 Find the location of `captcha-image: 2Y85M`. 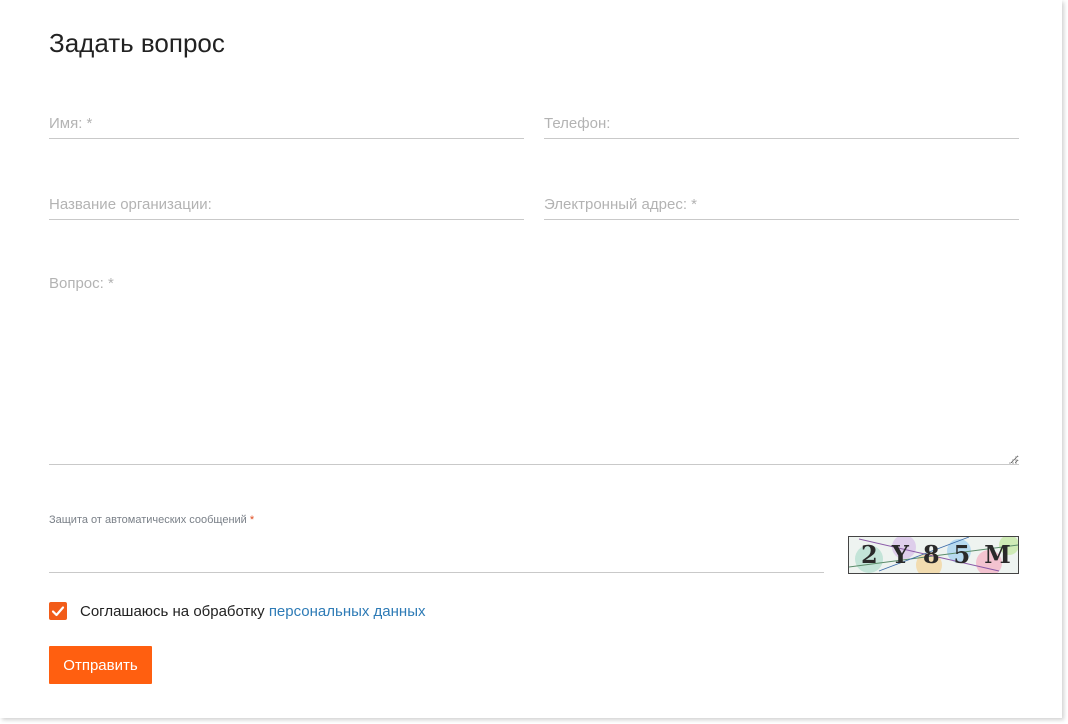

captcha-image: 2Y85M is located at coordinates (933, 555).